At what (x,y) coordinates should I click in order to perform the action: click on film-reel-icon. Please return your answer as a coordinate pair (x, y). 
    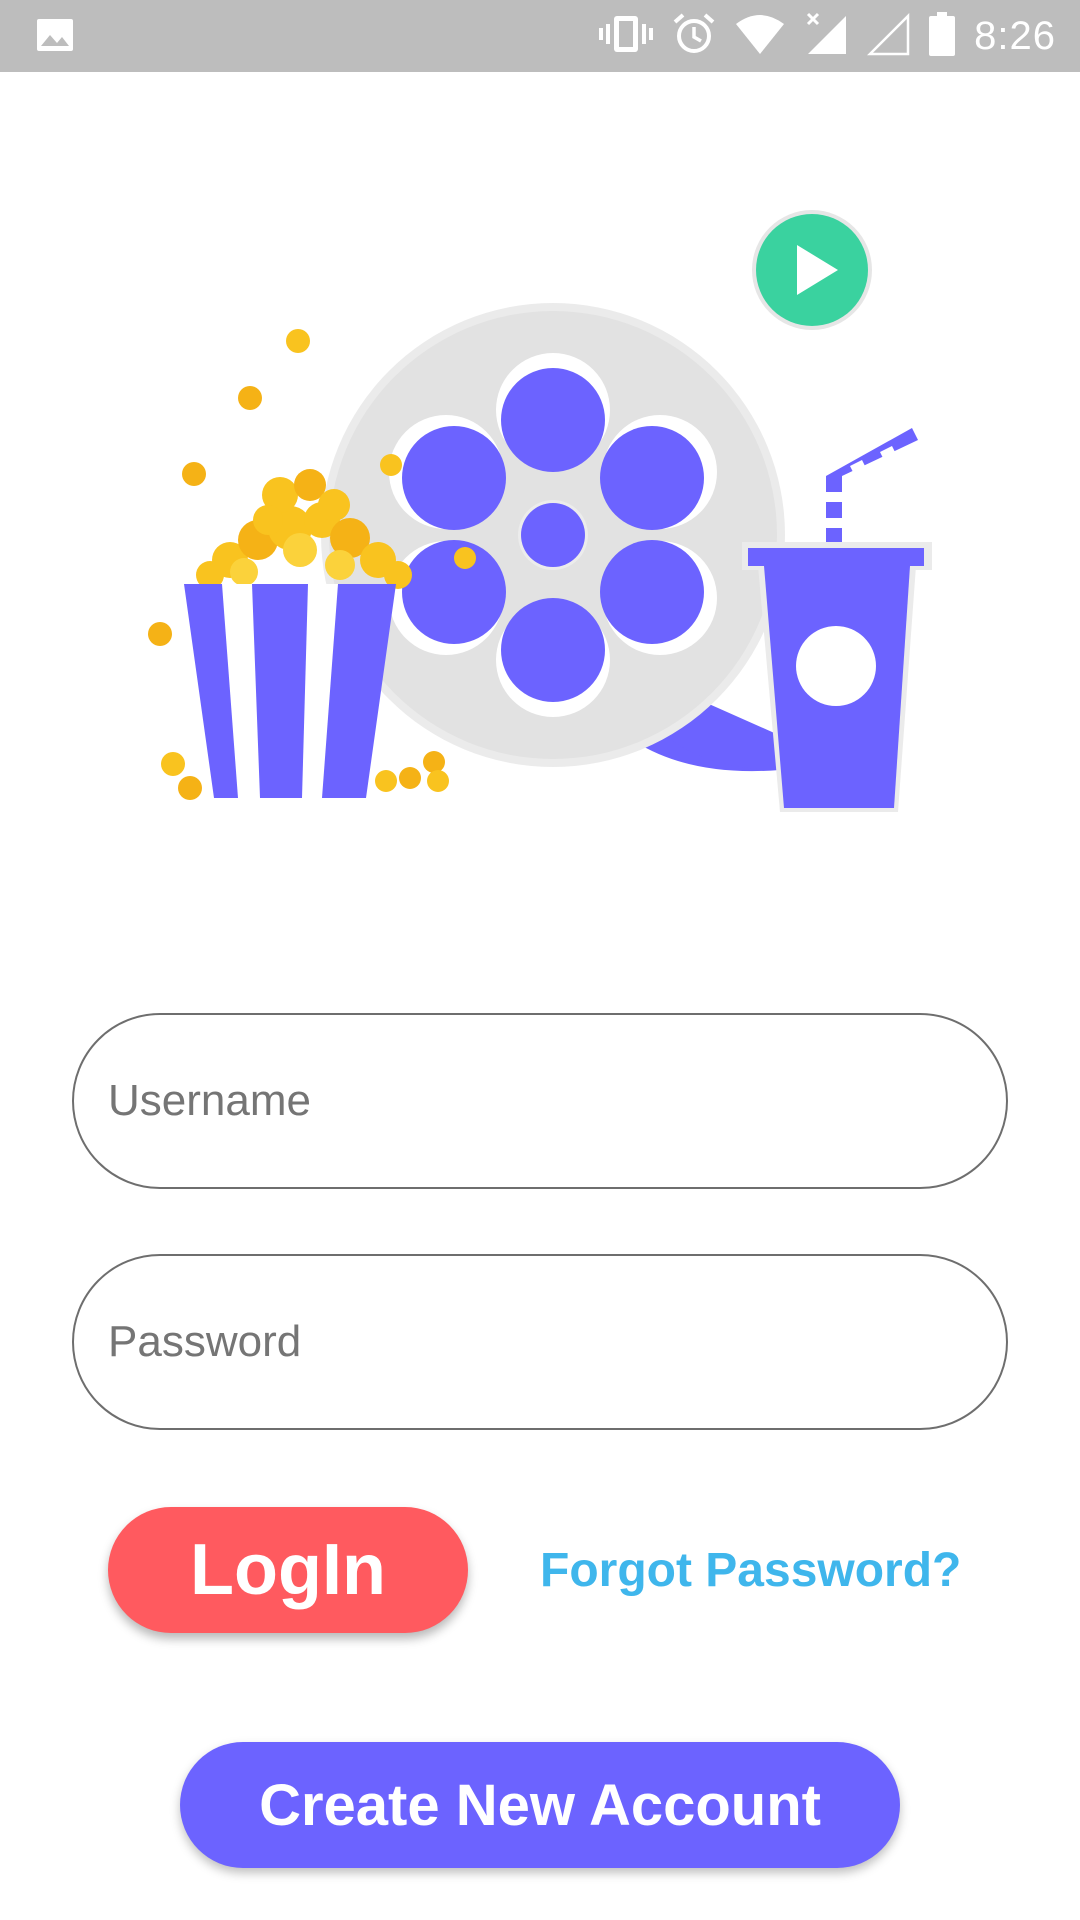
    Looking at the image, I should click on (553, 535).